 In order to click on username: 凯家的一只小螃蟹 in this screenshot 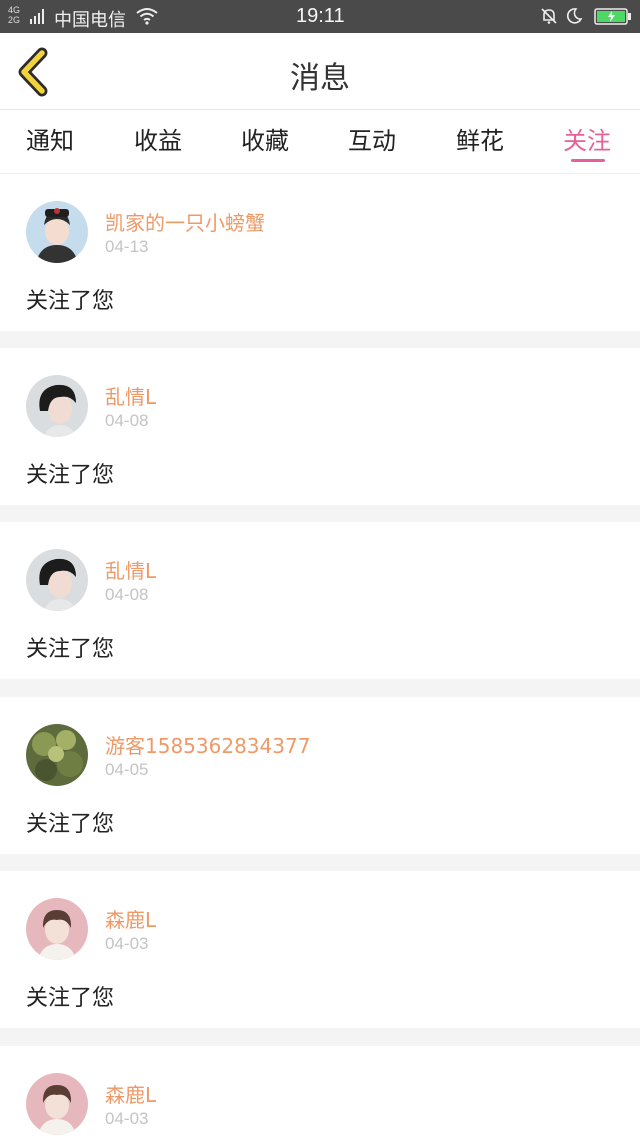, I will do `click(185, 221)`.